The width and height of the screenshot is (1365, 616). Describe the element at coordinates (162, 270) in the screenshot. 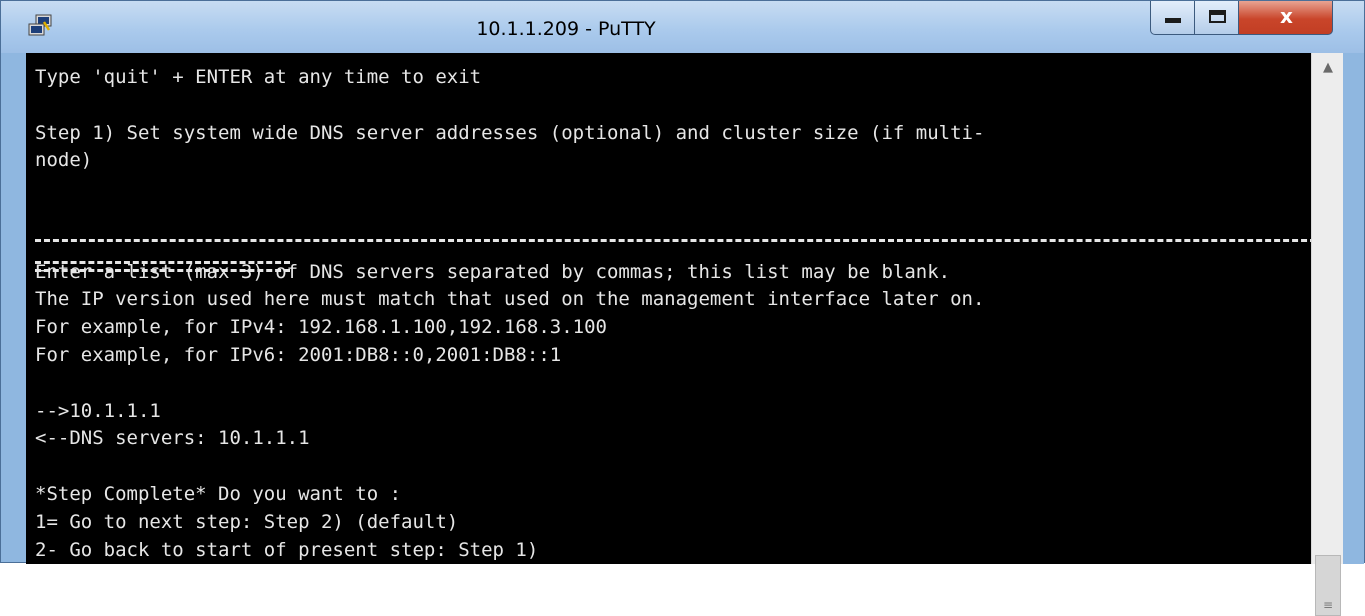

I see `double-dashed-rule-bottom` at that location.